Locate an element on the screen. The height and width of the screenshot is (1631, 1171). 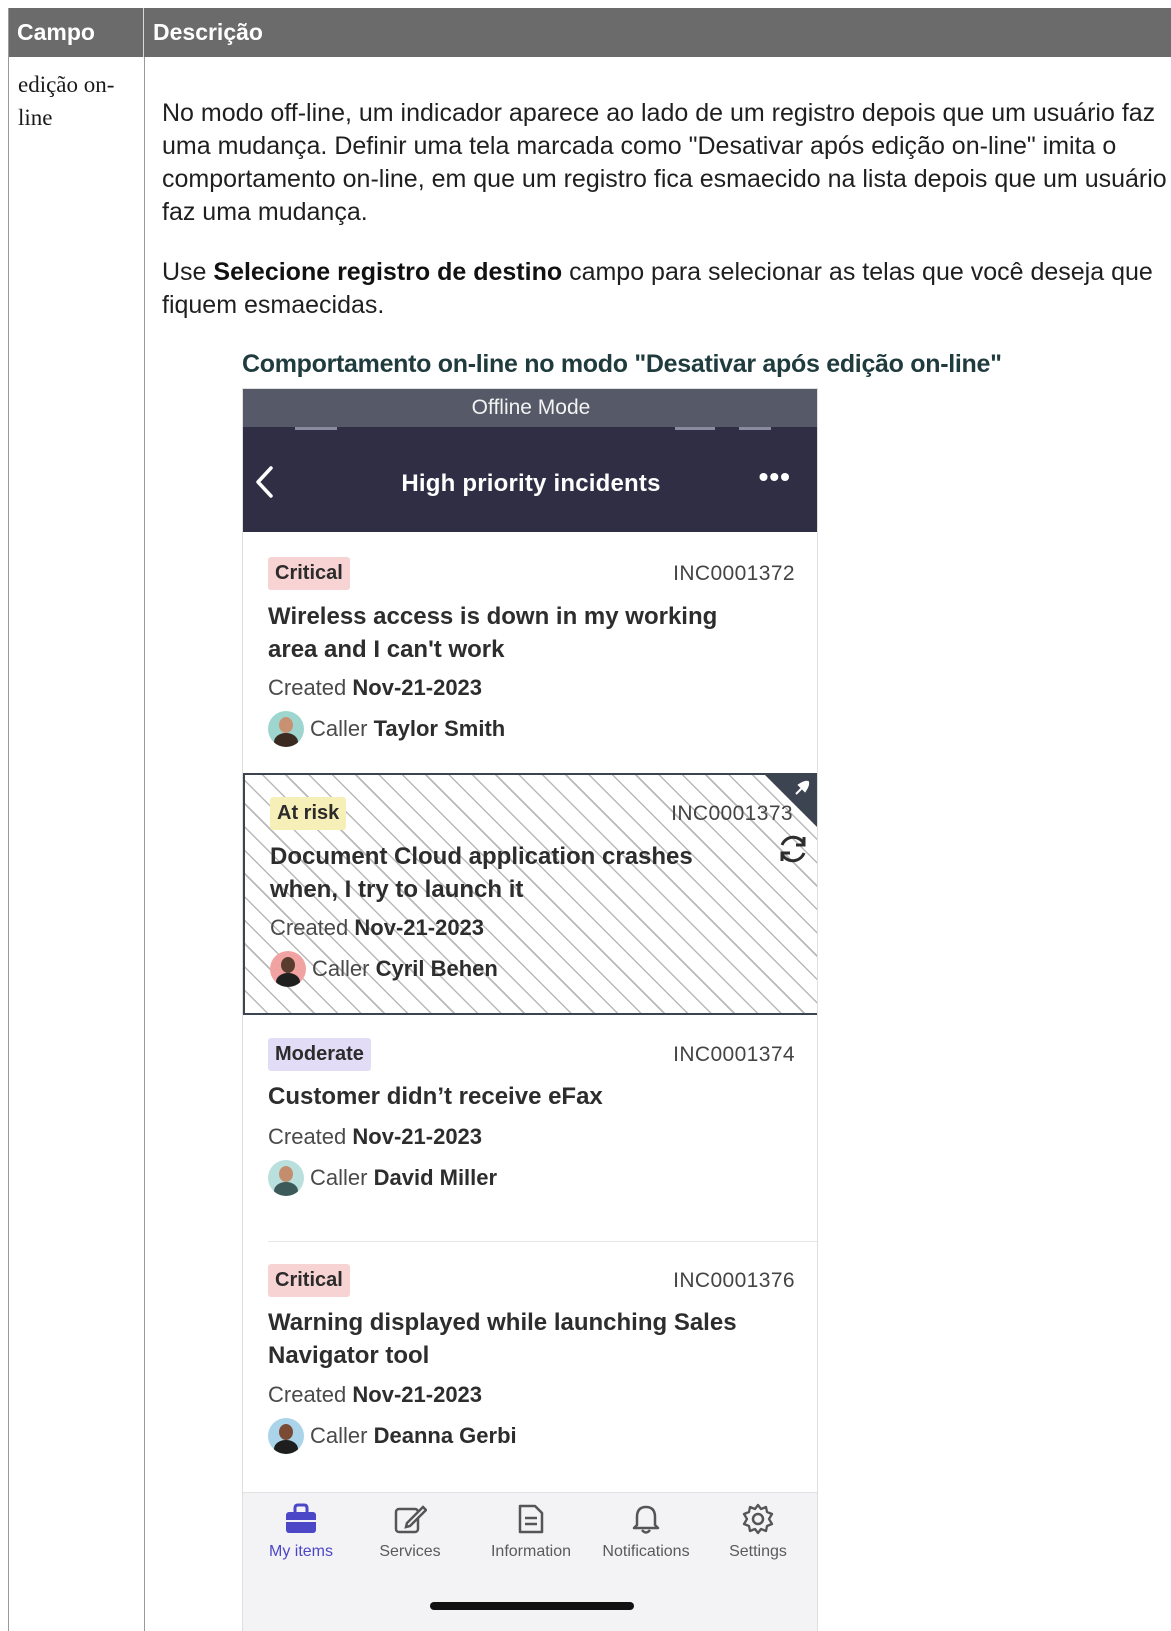
bell-icon is located at coordinates (646, 1519).